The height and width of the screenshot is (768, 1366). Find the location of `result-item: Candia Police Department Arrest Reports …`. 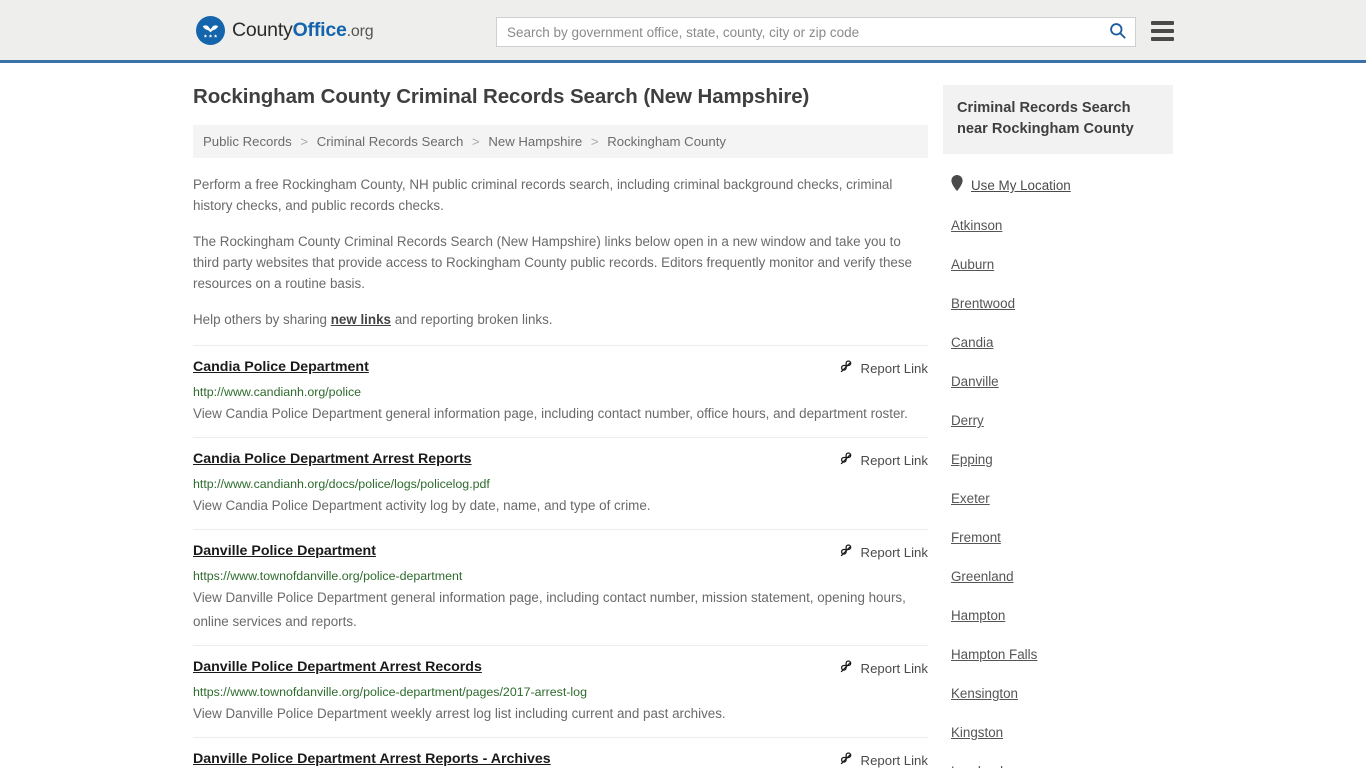

result-item: Candia Police Department Arrest Reports … is located at coordinates (560, 483).